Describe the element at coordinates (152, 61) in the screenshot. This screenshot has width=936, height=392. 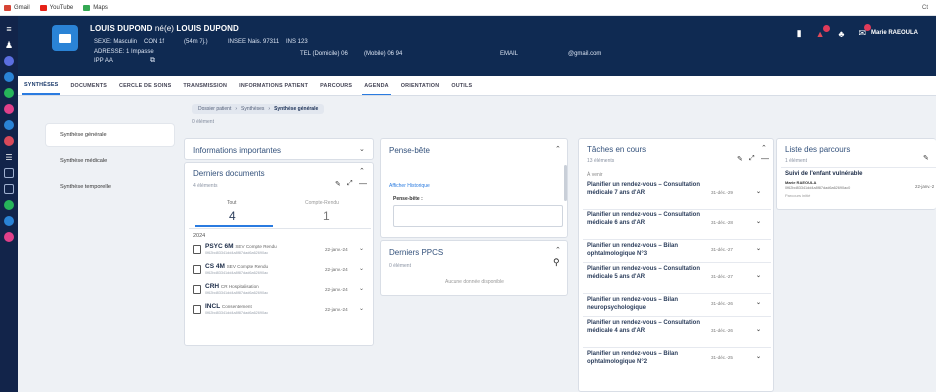
I see `copy-icon: ⧉` at that location.